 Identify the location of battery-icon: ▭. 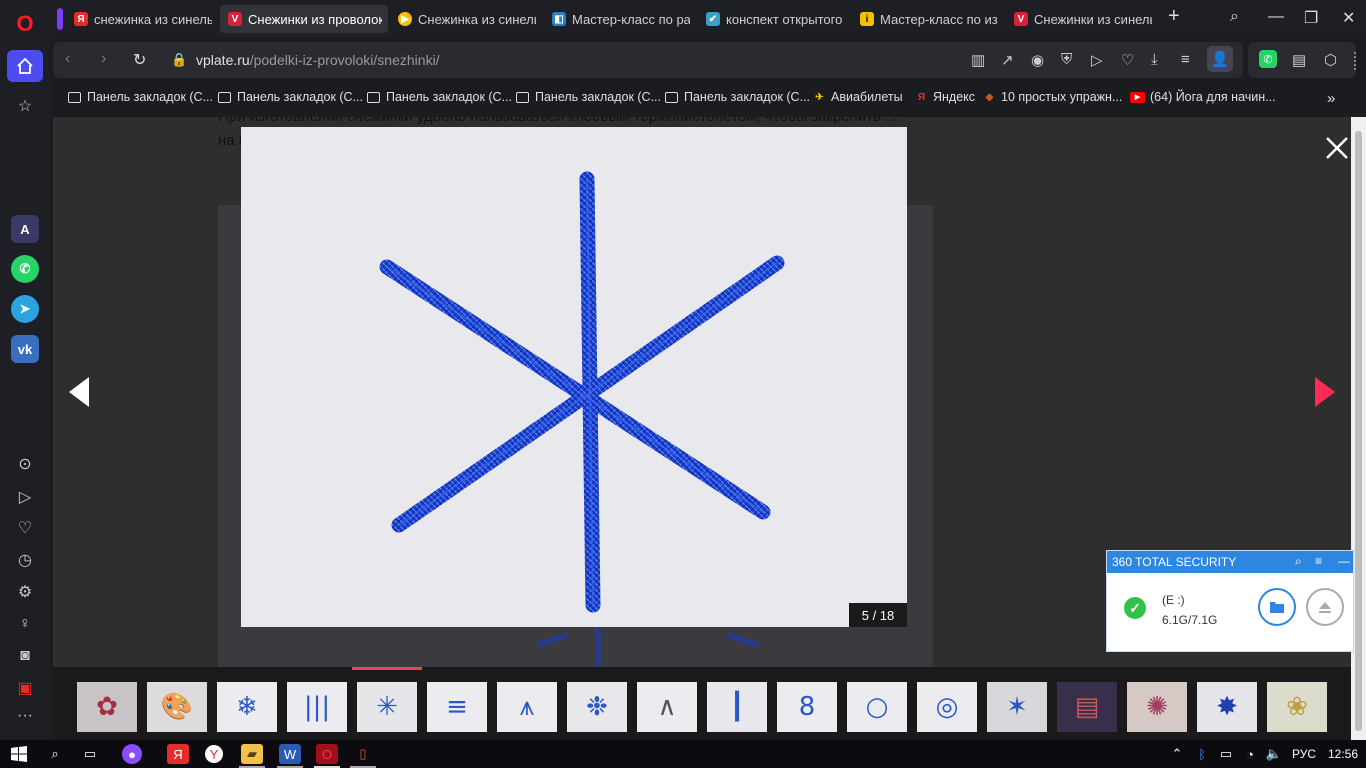
(1226, 754).